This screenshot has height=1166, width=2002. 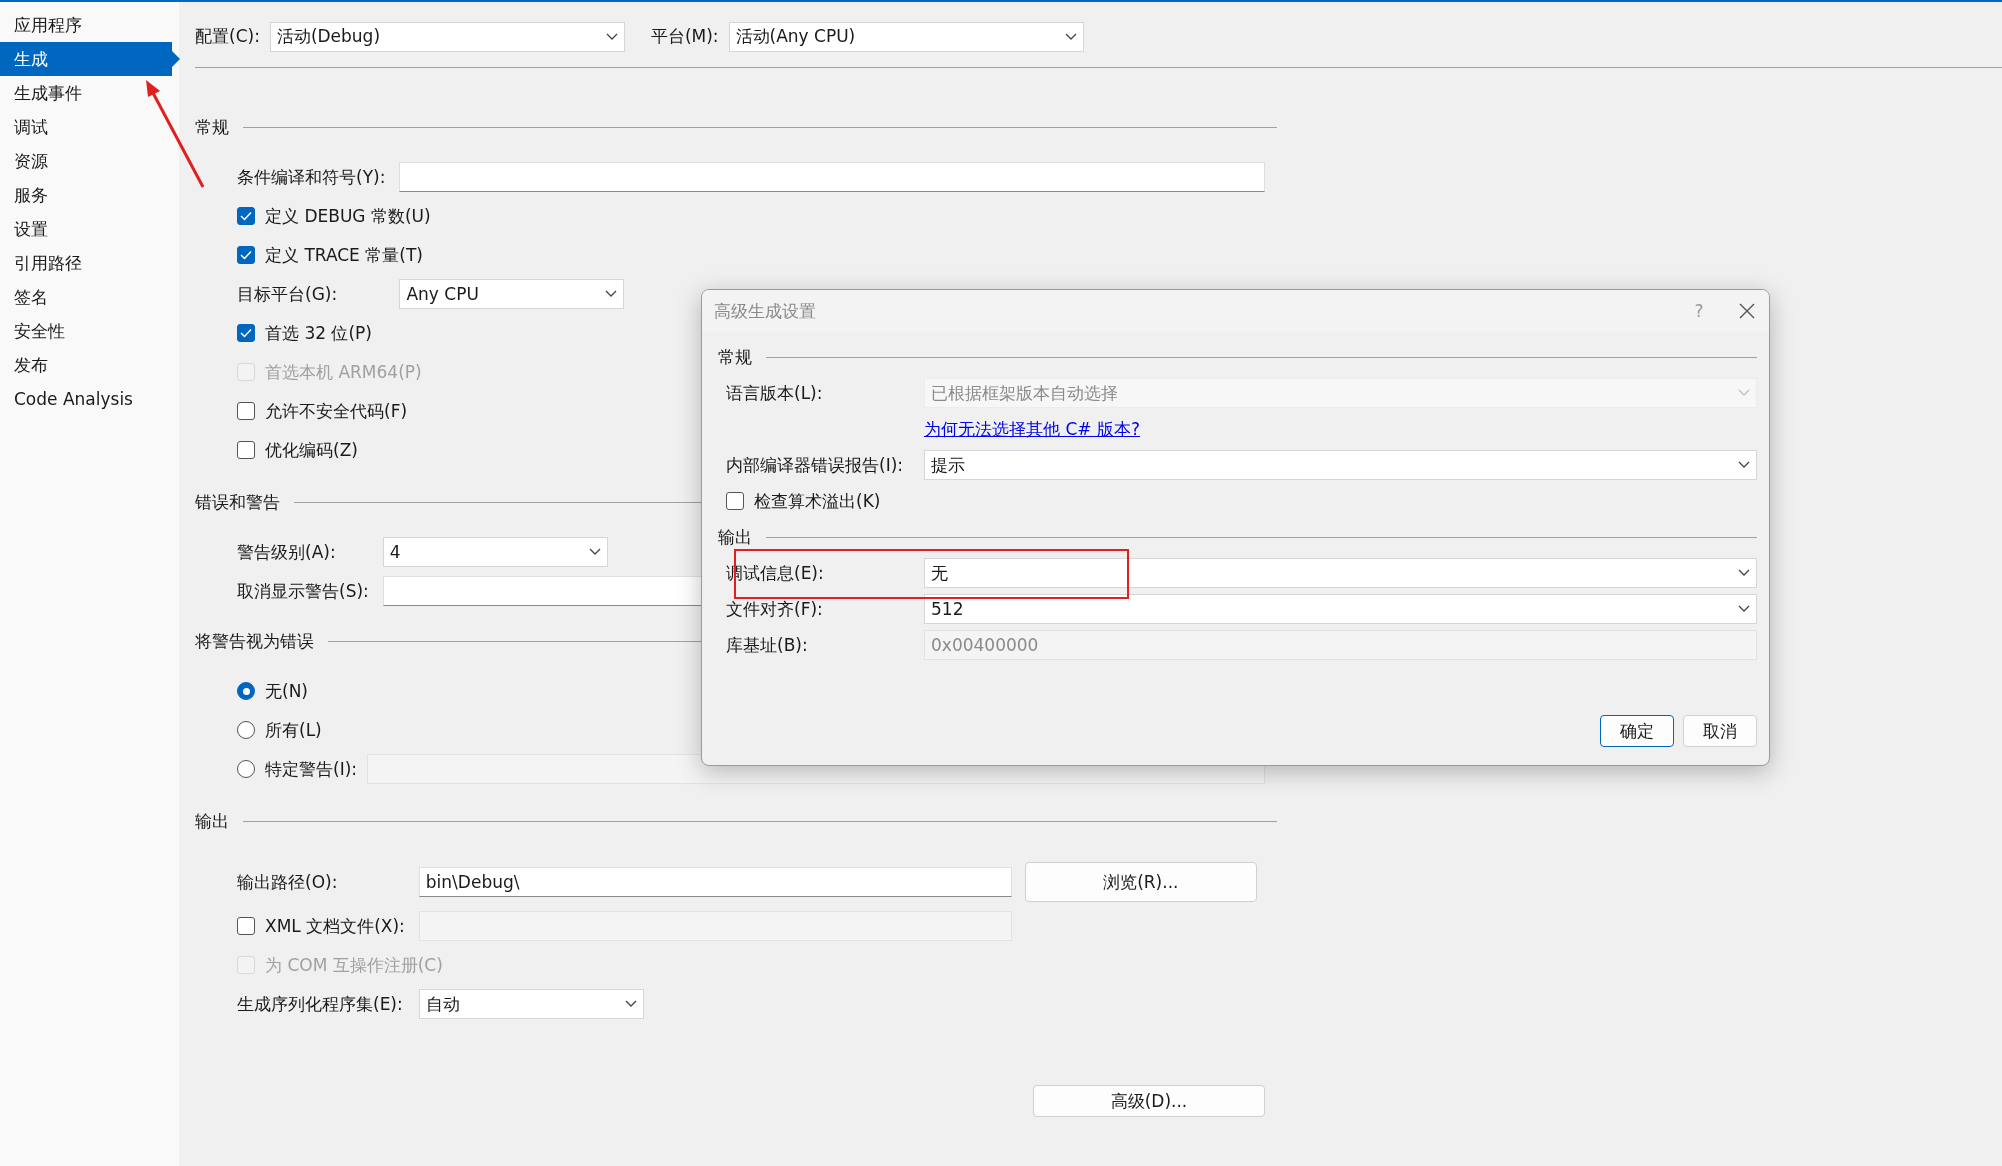 I want to click on dropdown: 512, so click(x=1340, y=609).